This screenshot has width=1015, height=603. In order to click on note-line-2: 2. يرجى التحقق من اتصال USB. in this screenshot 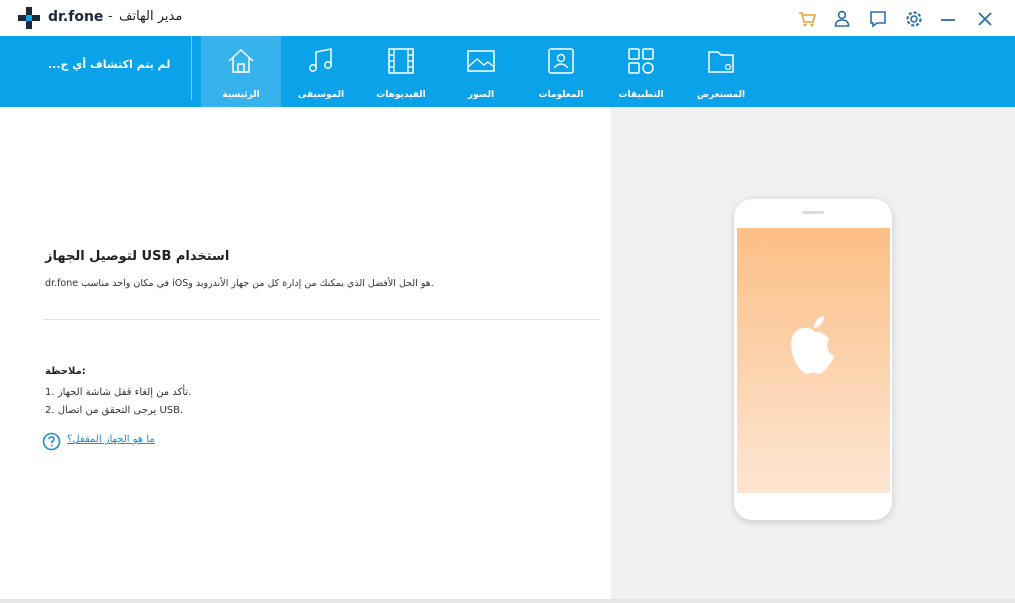, I will do `click(114, 410)`.